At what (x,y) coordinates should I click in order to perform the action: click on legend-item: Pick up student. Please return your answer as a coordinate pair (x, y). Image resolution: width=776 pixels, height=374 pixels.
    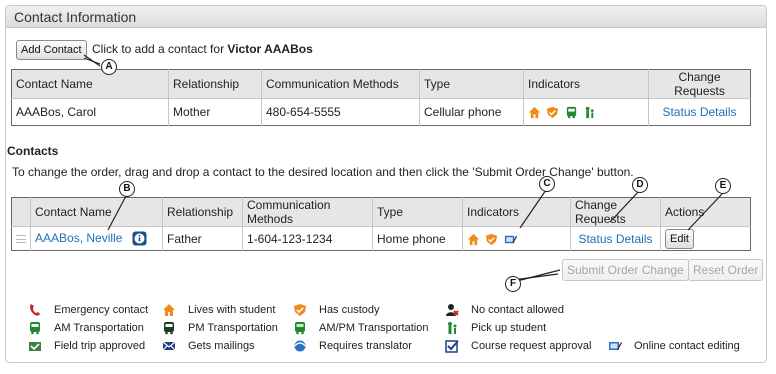
    Looking at the image, I should click on (495, 328).